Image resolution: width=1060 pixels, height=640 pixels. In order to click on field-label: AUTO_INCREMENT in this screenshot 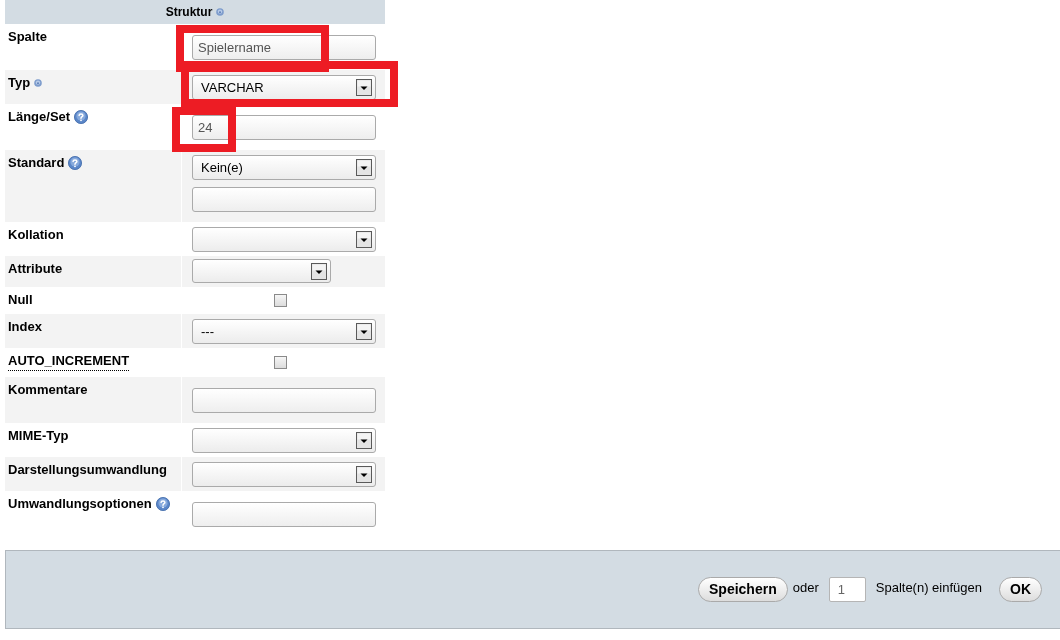, I will do `click(69, 361)`.